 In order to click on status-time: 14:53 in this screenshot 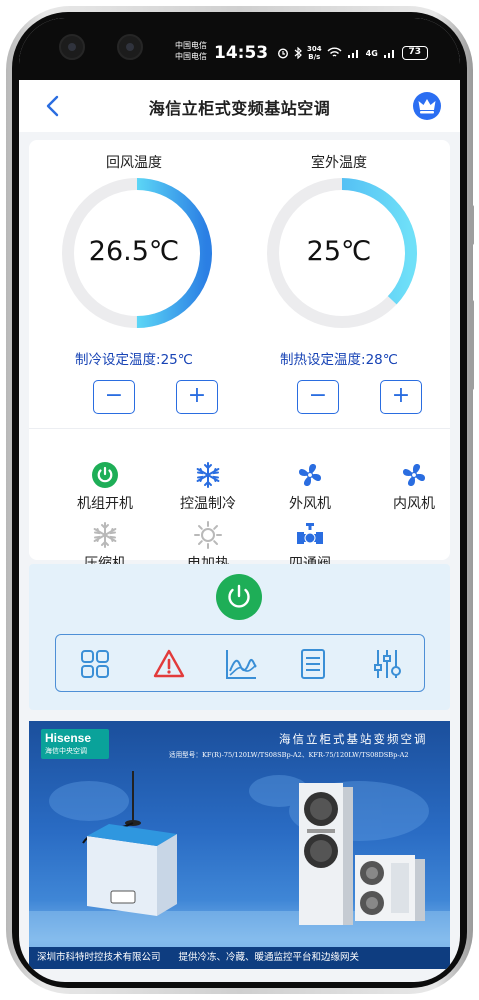, I will do `click(241, 53)`.